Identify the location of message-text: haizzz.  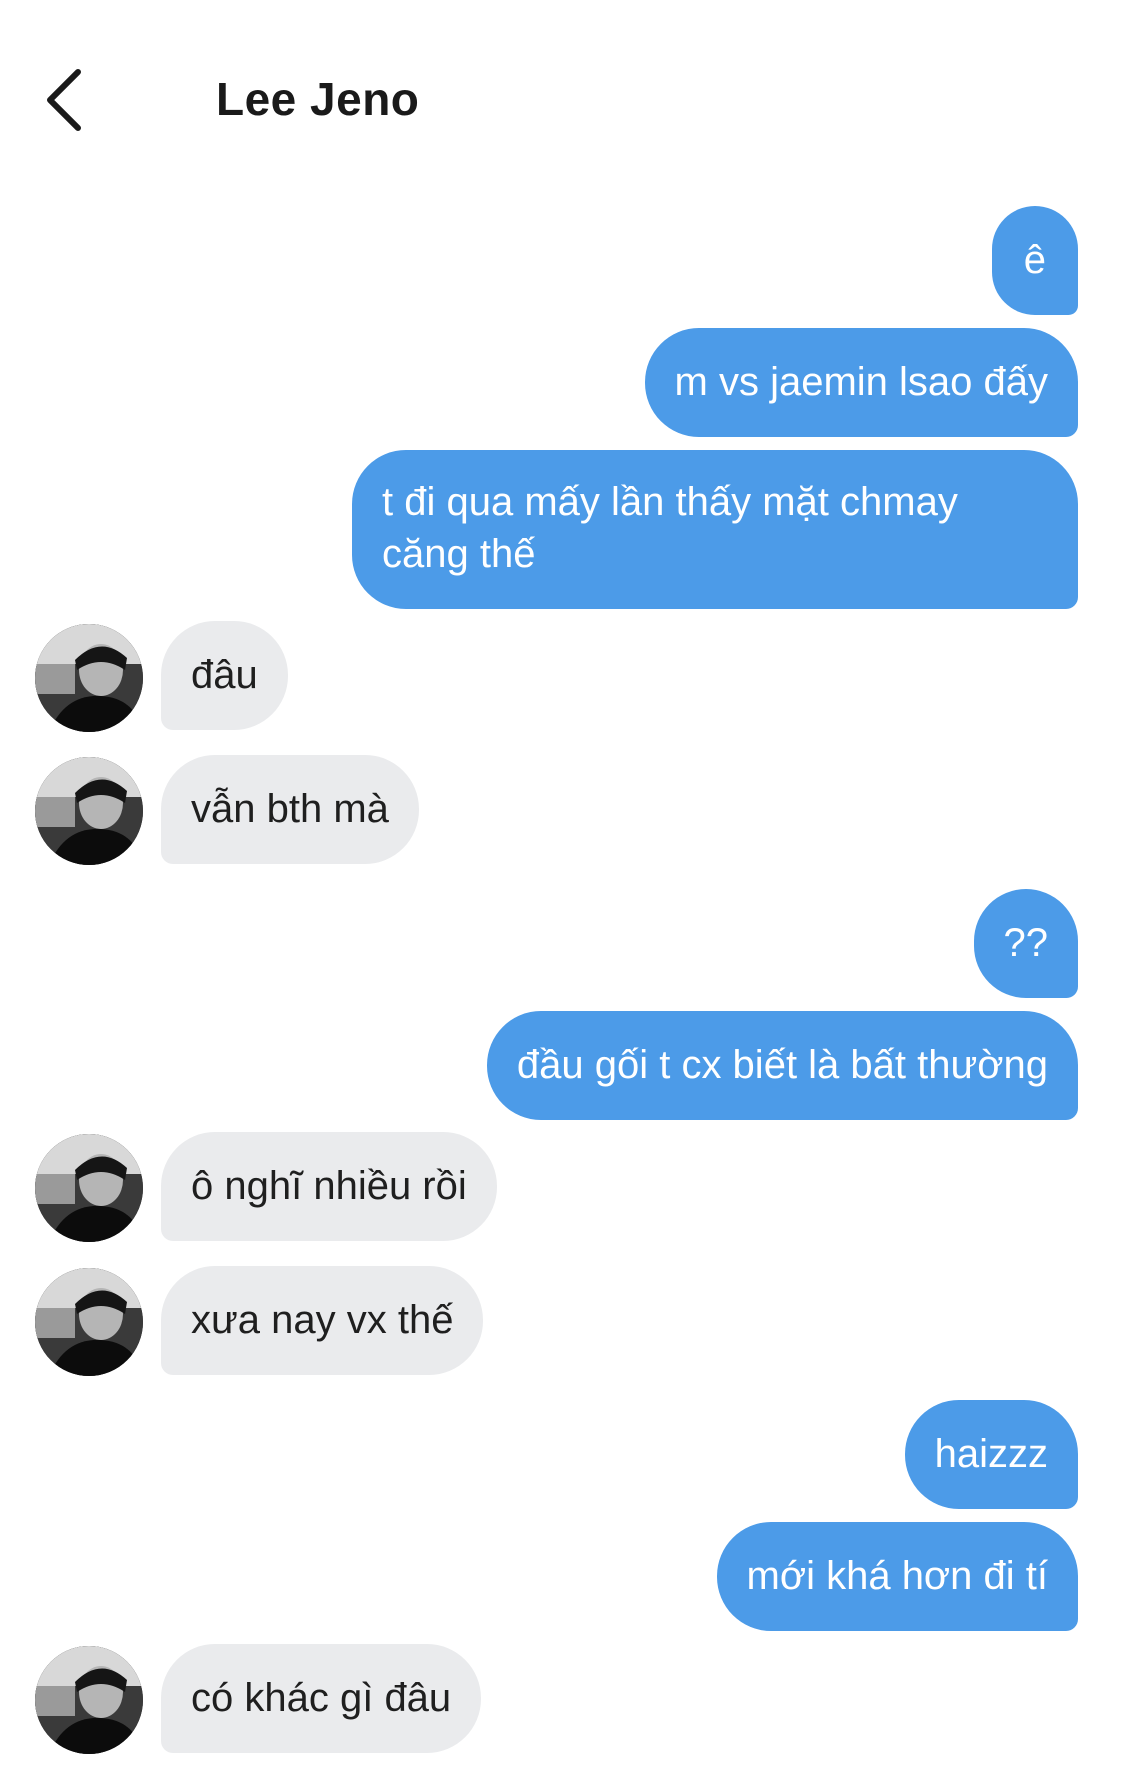
(991, 1454).